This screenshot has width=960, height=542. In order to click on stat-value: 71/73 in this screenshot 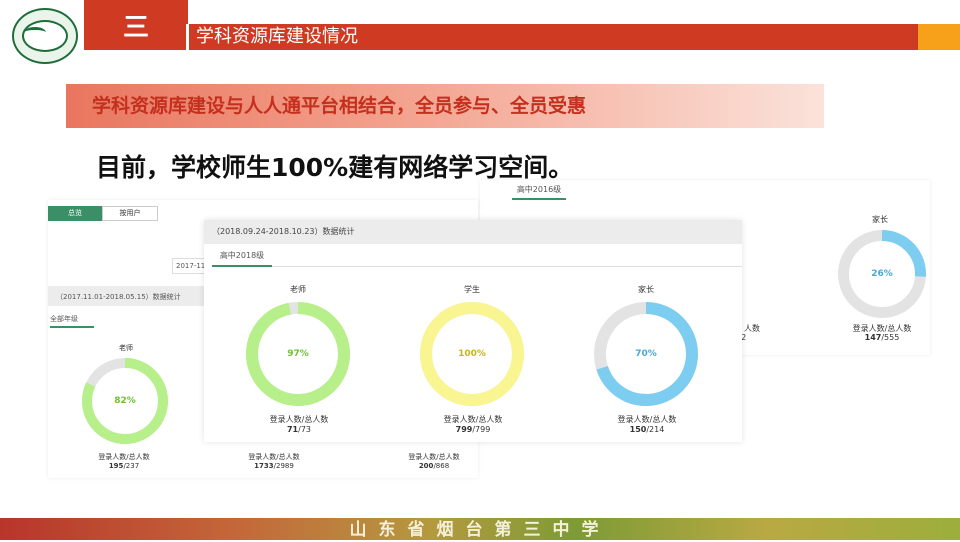, I will do `click(299, 429)`.